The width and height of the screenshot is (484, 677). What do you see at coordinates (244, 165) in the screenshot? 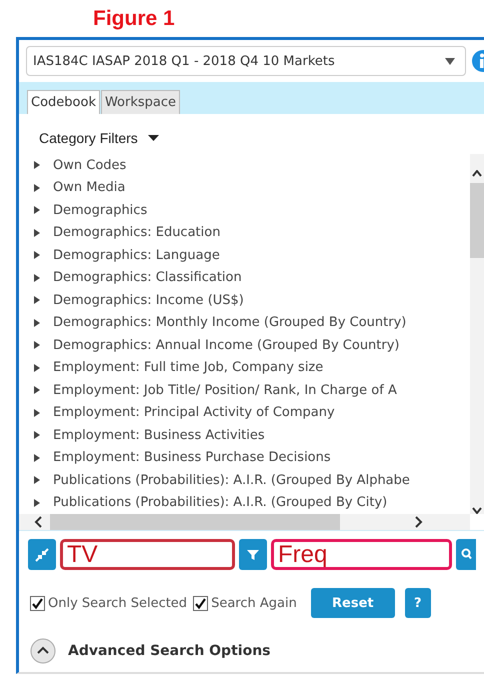
I see `tree-item: Own Codes` at bounding box center [244, 165].